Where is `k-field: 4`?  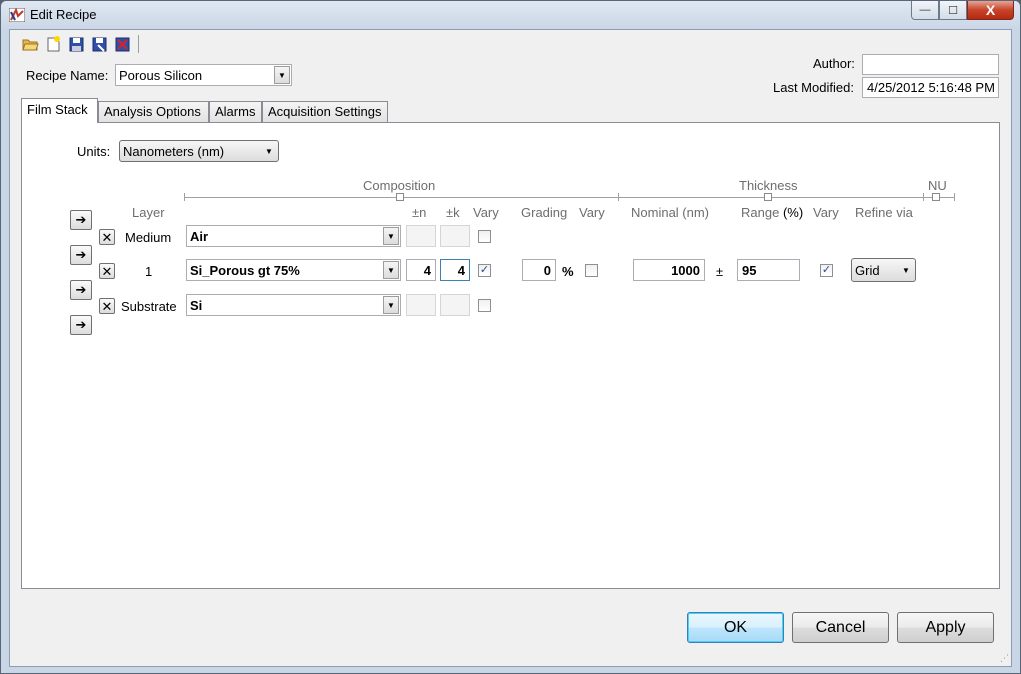 k-field: 4 is located at coordinates (455, 270).